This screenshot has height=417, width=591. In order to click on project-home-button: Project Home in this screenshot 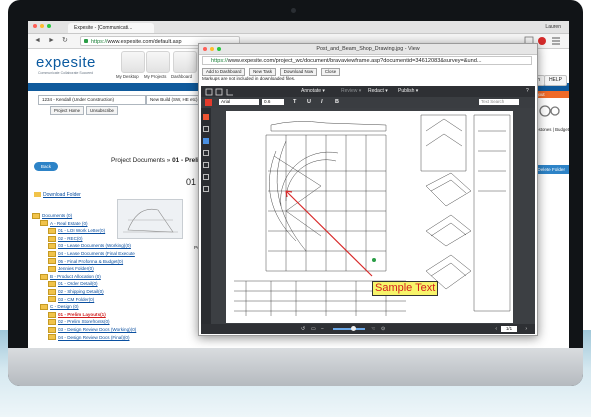, I will do `click(67, 110)`.